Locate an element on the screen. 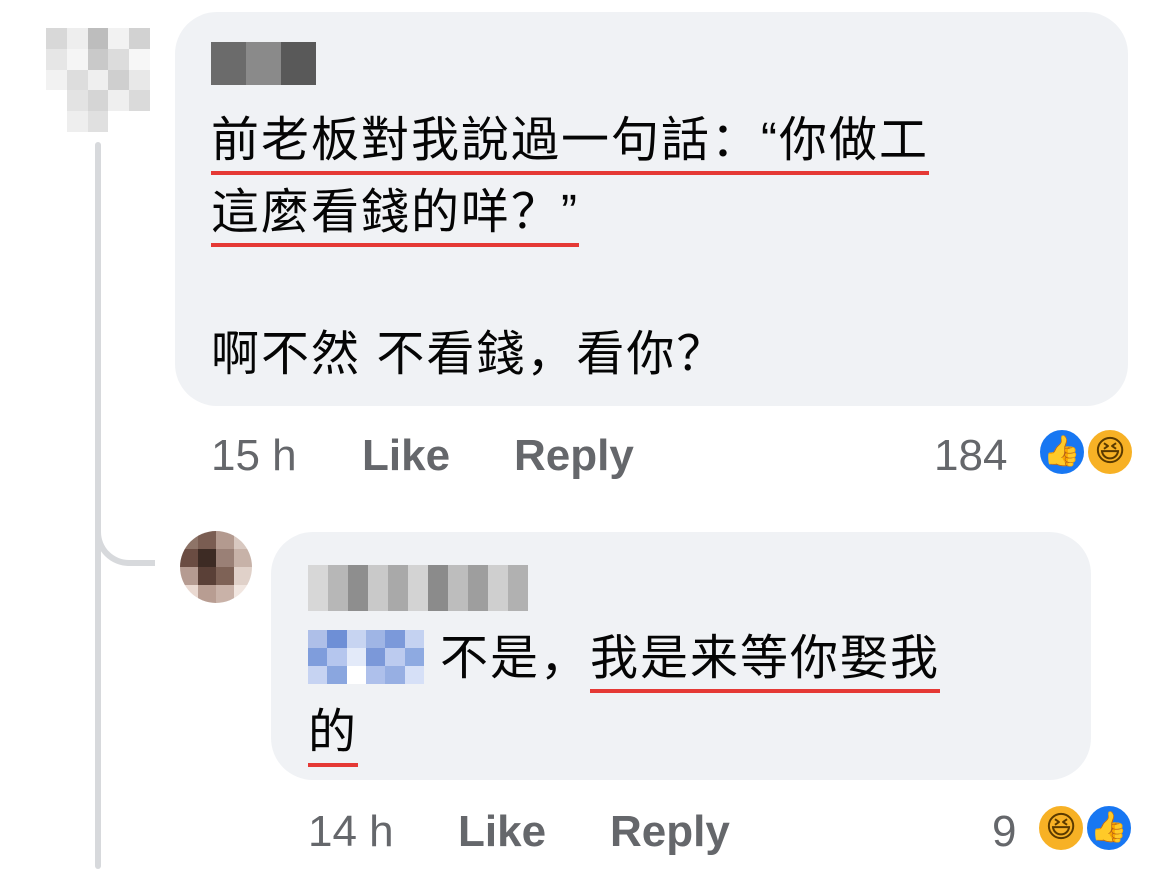 This screenshot has width=1170, height=869. comment-text-line-2: 這麼看錢的咩？” is located at coordinates (395, 215).